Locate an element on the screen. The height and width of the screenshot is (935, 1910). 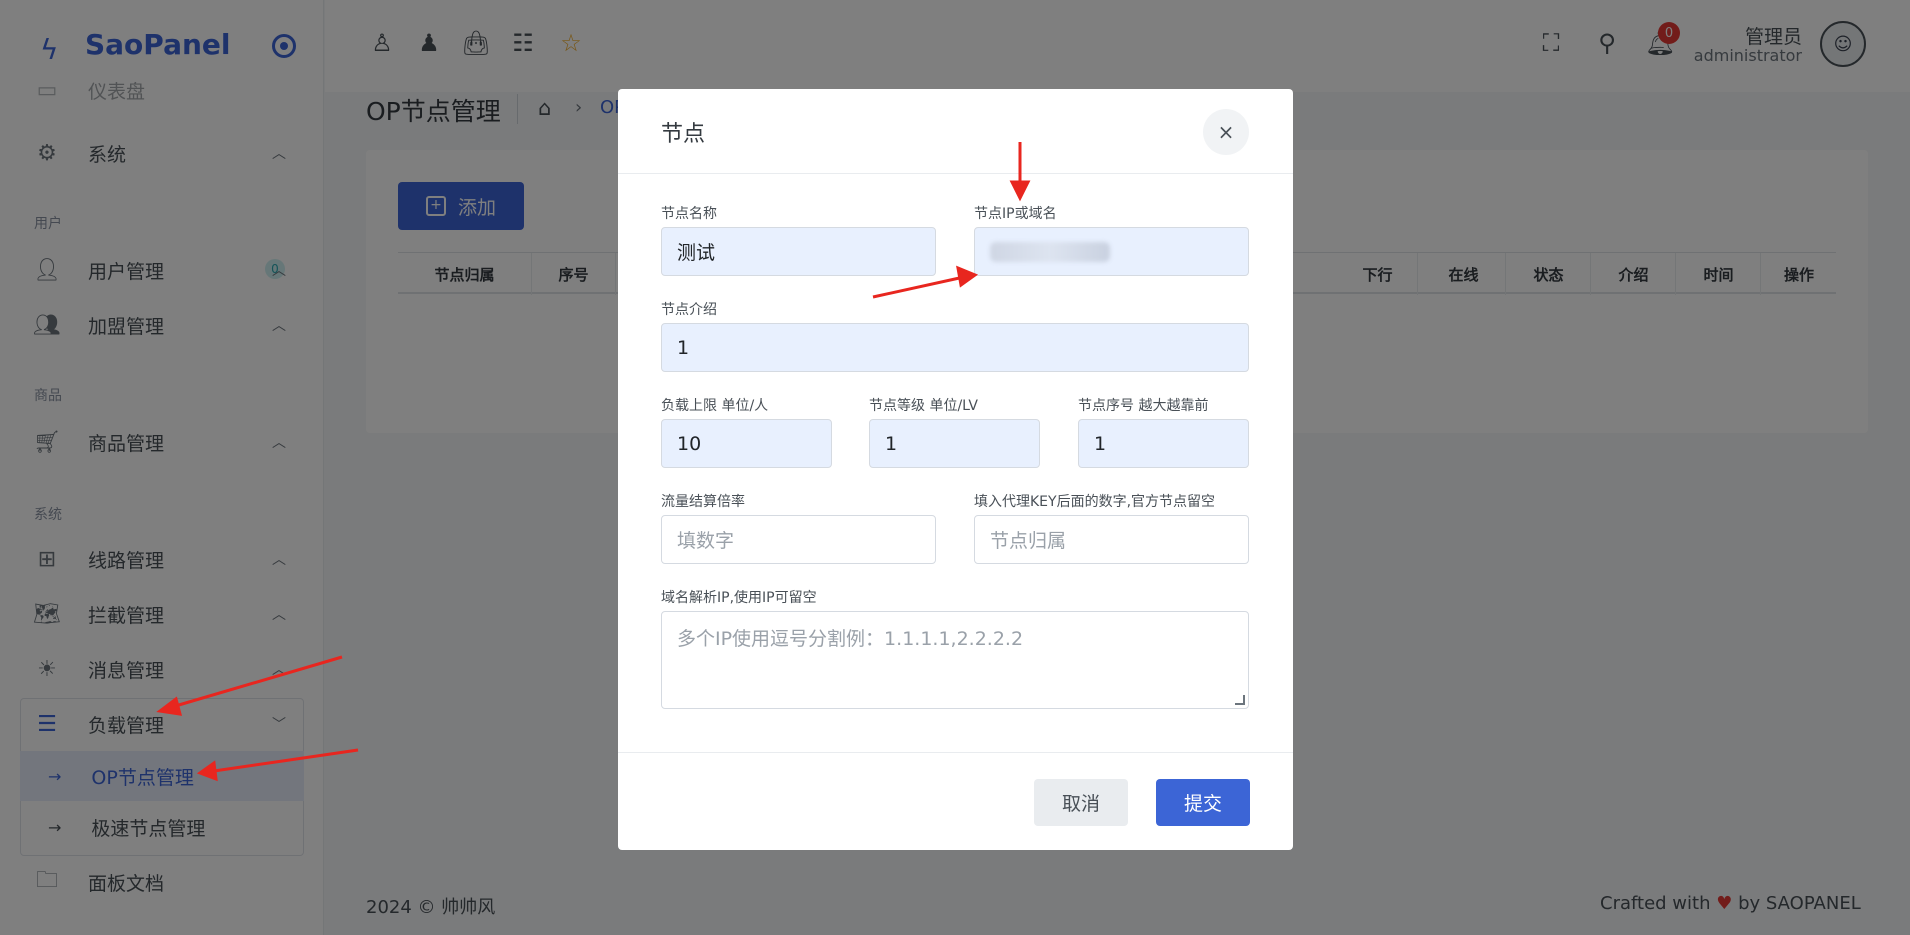
modal-title: 节点 is located at coordinates (683, 134).